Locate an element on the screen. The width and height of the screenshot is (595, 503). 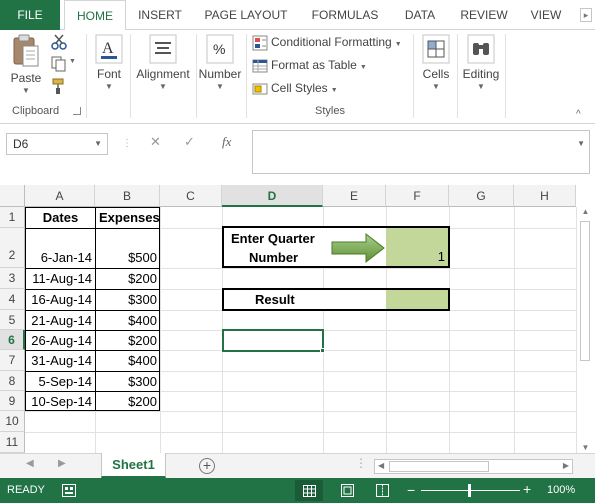
tab-split-grip-icon: ⋮ is located at coordinates (361, 463).